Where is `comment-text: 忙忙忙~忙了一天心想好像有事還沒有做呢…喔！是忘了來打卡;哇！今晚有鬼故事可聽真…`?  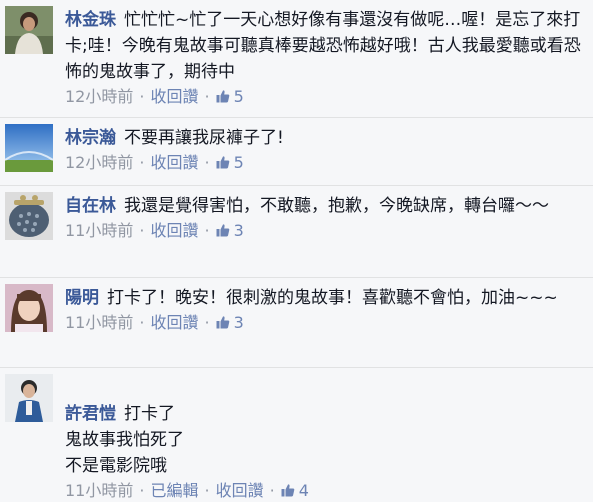 comment-text: 忙忙忙~忙了一天心想好像有事還沒有做呢…喔！是忘了來打卡;哇！今晚有鬼故事可聽真… is located at coordinates (323, 46).